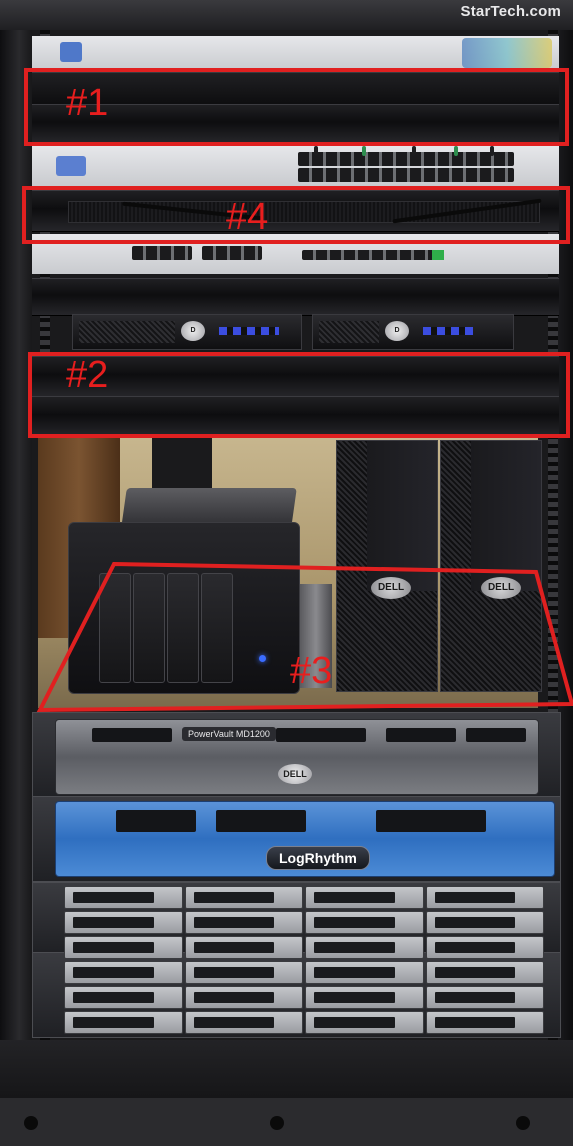  I want to click on annotation-label-3: #3, so click(311, 671).